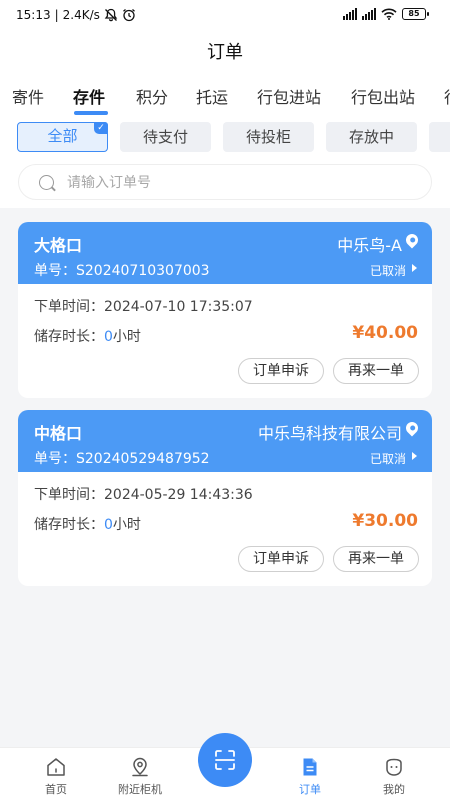 The height and width of the screenshot is (800, 450). Describe the element at coordinates (369, 14) in the screenshot. I see `cellular-signal-2-icon` at that location.